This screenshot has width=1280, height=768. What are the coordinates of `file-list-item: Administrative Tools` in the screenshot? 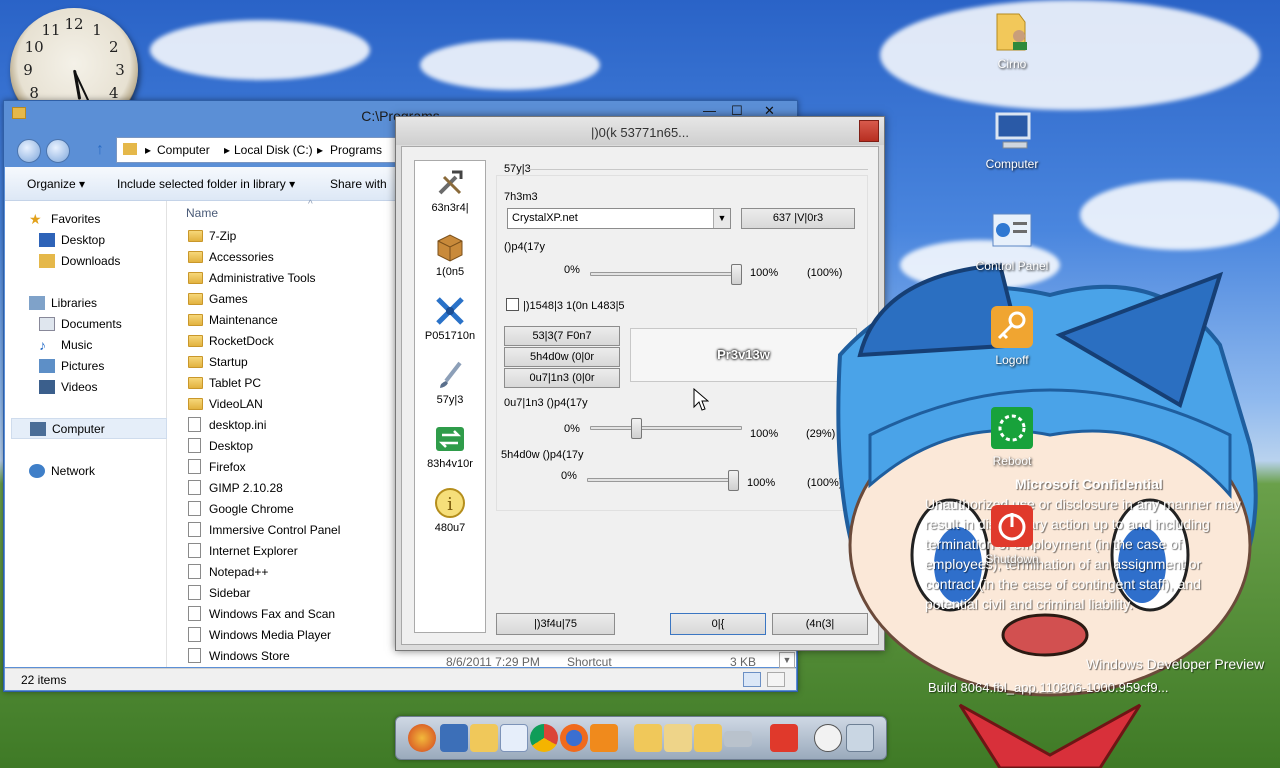 It's located at (252, 277).